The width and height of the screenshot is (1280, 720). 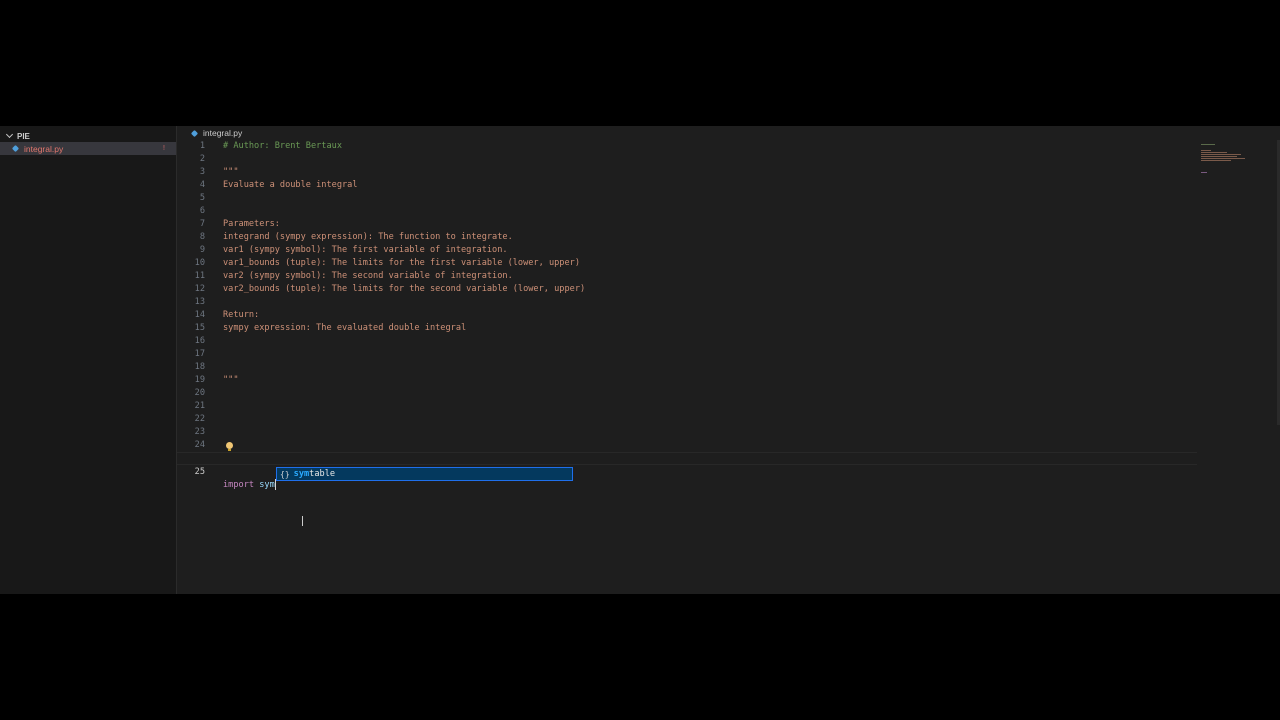 I want to click on line-number: 7, so click(x=202, y=224).